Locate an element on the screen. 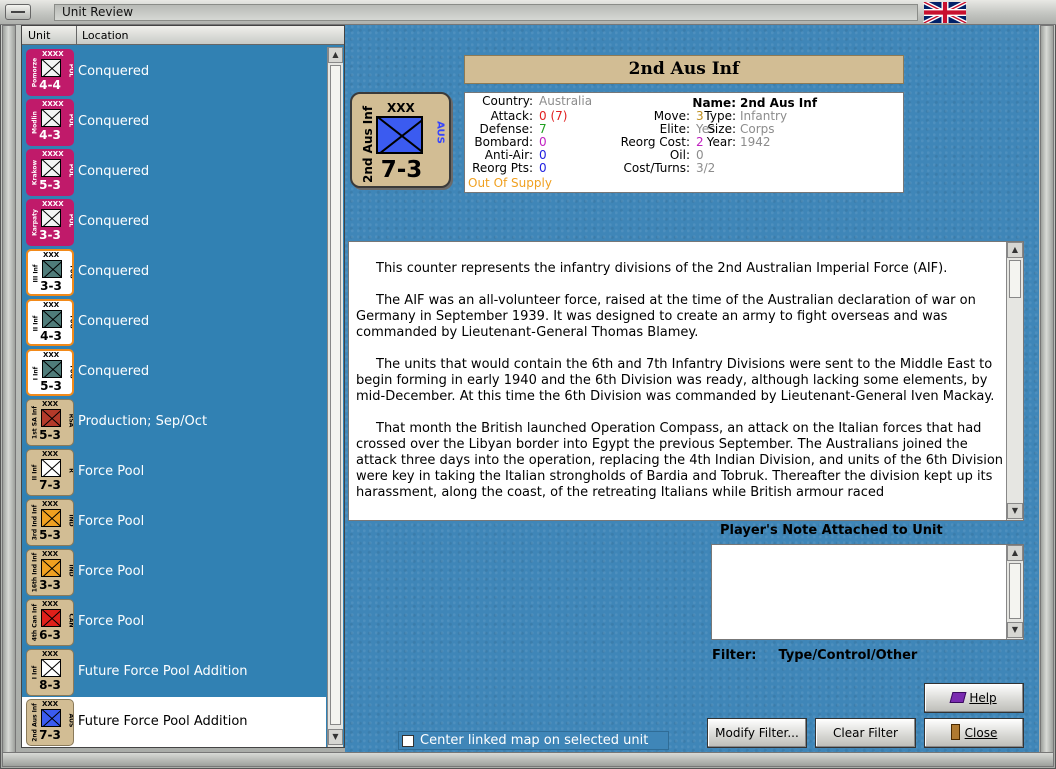 Image resolution: width=1056 pixels, height=769 pixels. title-bar: Unit Review is located at coordinates (528, 12).